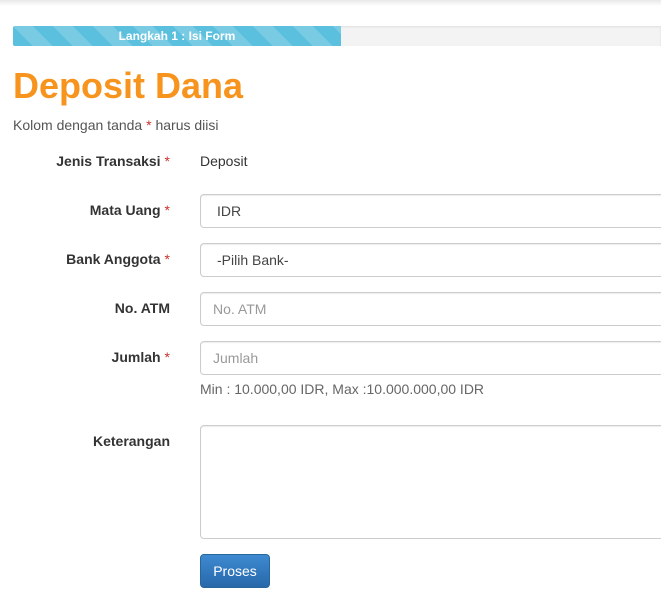 Image resolution: width=661 pixels, height=604 pixels. I want to click on keterangan-label: Keterangan, so click(131, 441).